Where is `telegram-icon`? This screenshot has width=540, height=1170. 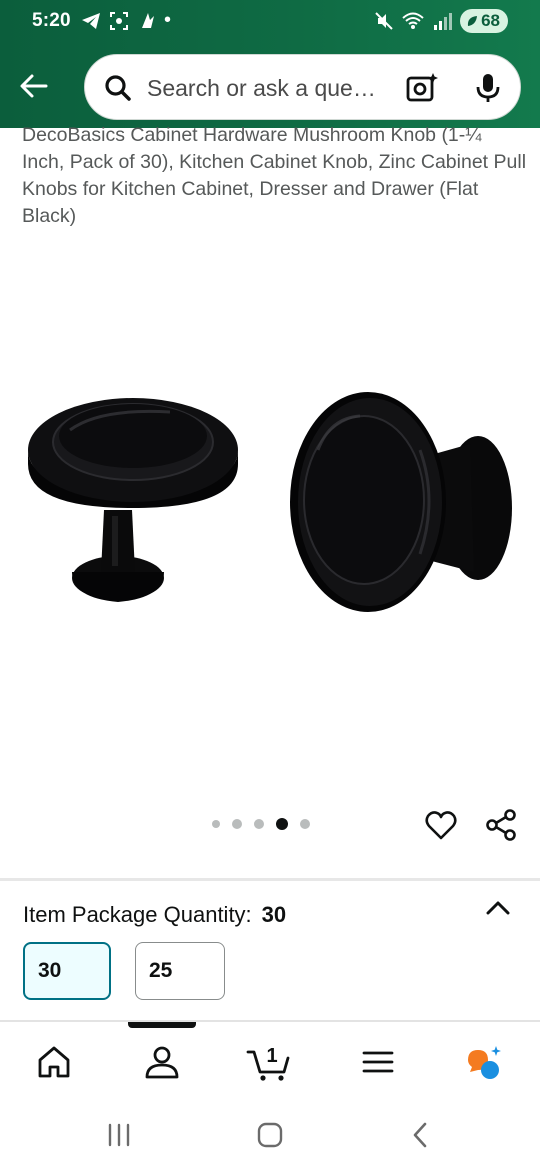
telegram-icon is located at coordinates (91, 20).